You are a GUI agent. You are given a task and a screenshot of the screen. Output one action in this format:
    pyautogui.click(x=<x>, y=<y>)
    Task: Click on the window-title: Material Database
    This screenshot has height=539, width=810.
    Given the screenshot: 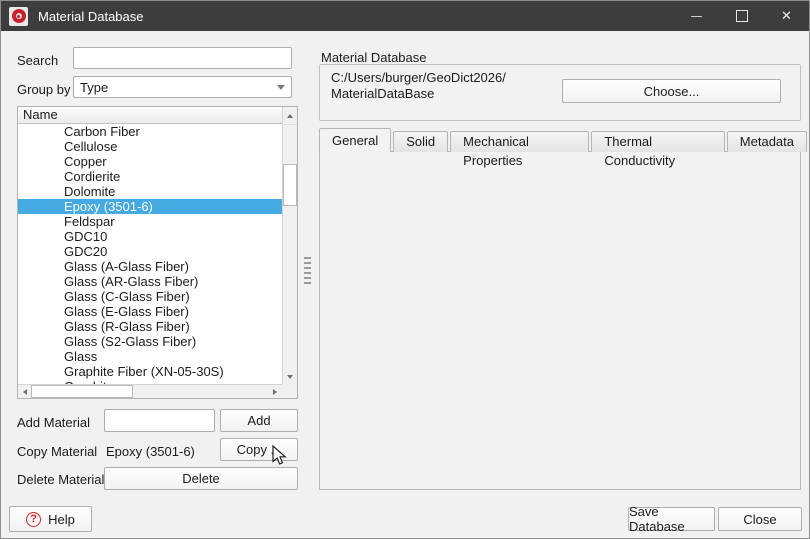 What is the action you would take?
    pyautogui.click(x=91, y=16)
    